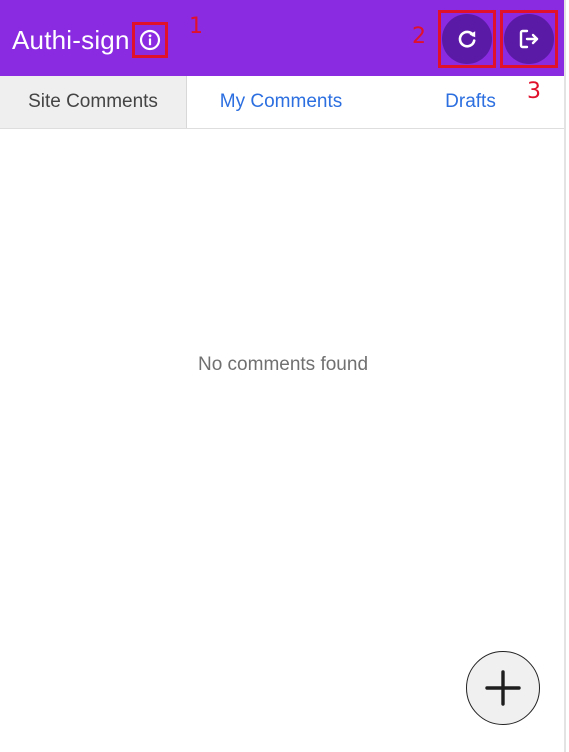 The height and width of the screenshot is (752, 569). I want to click on annotation-label-1: 1, so click(196, 26).